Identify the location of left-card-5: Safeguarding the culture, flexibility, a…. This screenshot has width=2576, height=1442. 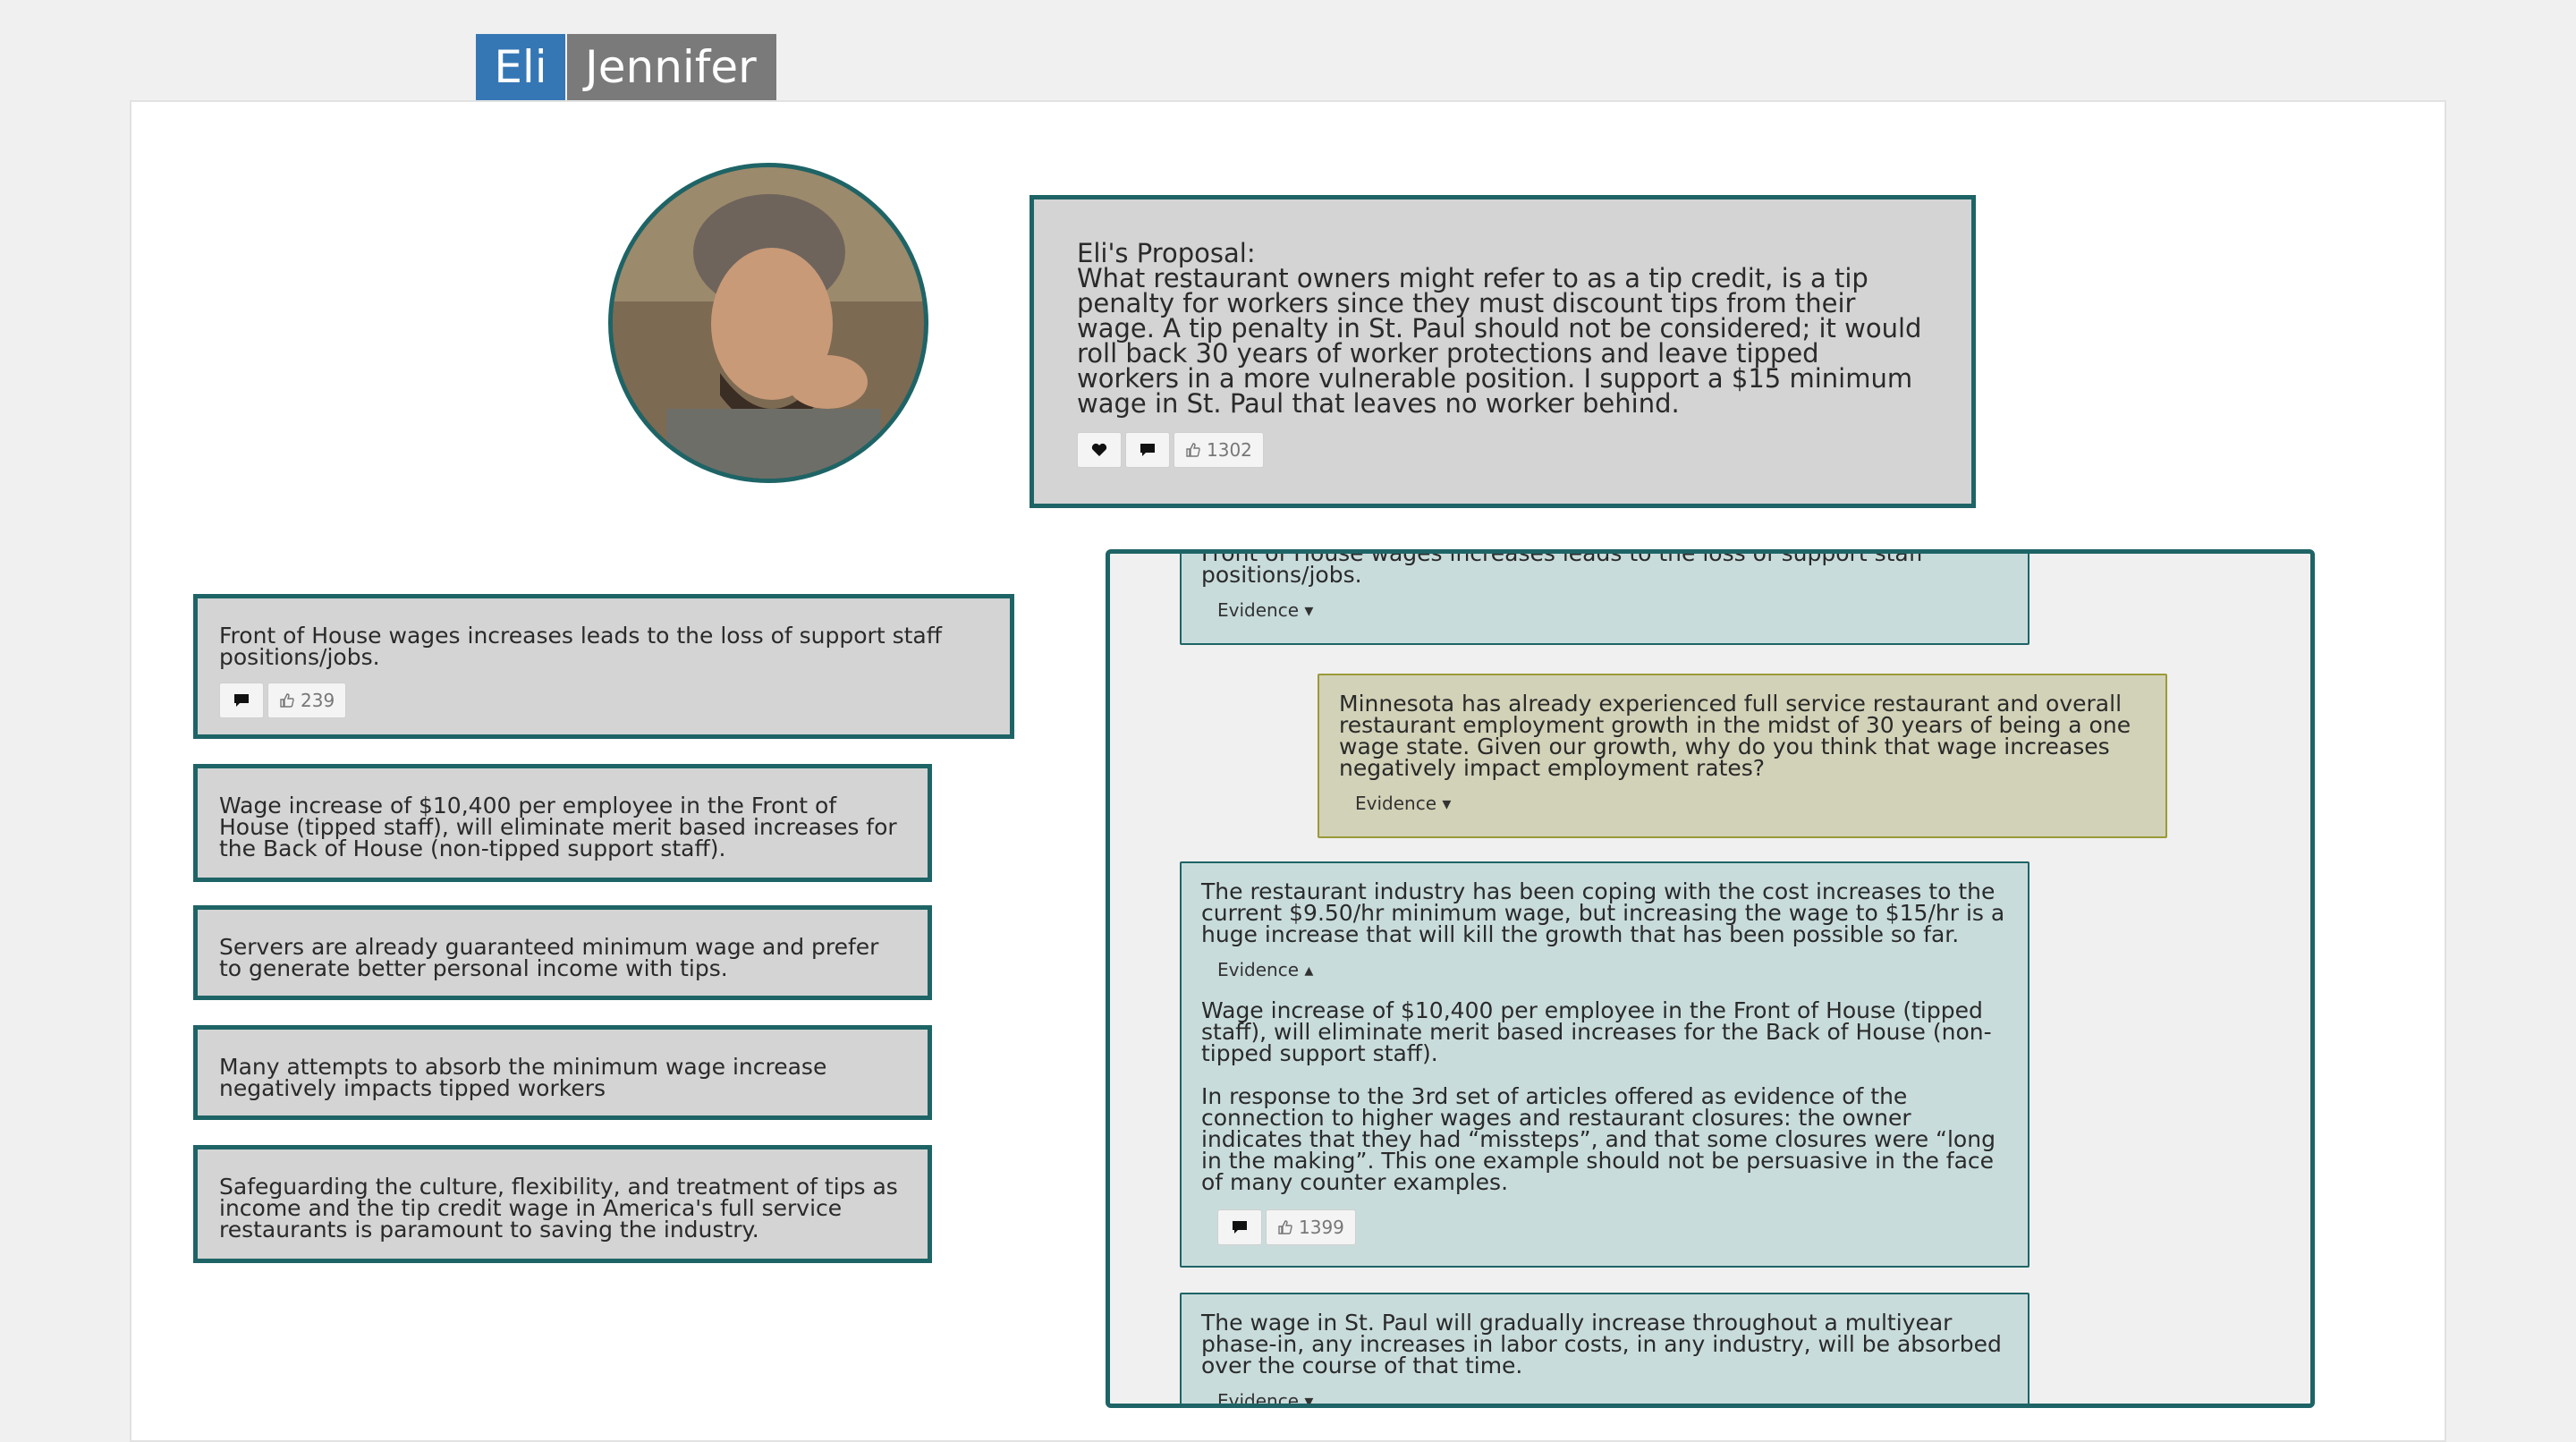
(562, 1204).